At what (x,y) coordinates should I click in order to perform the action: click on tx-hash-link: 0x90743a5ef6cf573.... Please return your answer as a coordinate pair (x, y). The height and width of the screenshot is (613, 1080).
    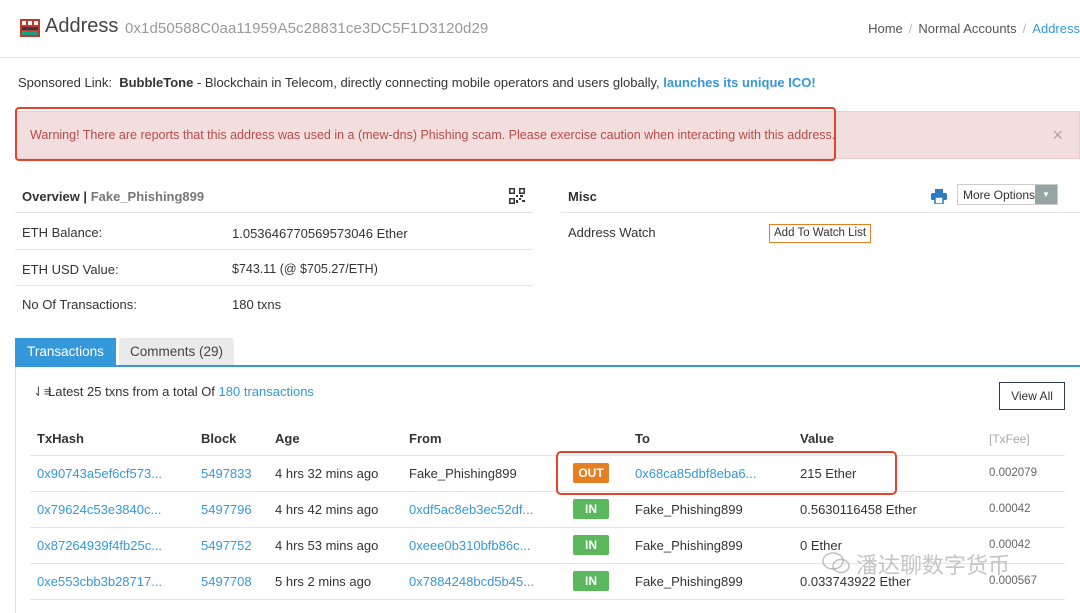
    Looking at the image, I should click on (99, 473).